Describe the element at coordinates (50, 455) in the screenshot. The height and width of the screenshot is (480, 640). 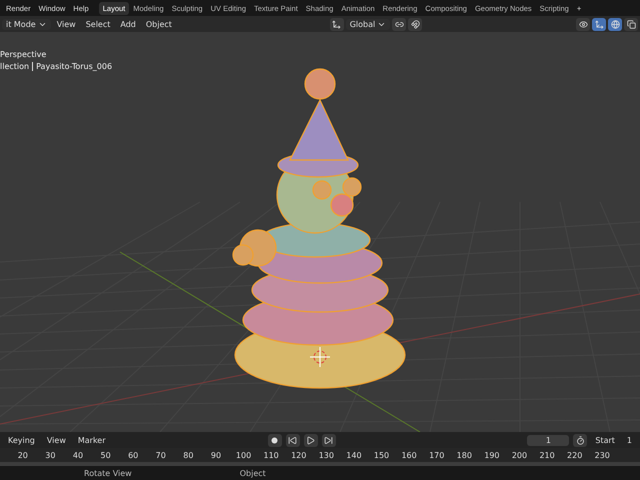
I see `frame-tick: 30` at that location.